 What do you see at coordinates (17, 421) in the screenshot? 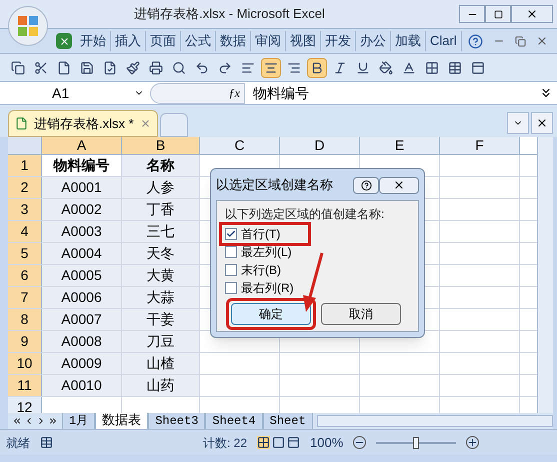
I see `first-sheet-icon` at bounding box center [17, 421].